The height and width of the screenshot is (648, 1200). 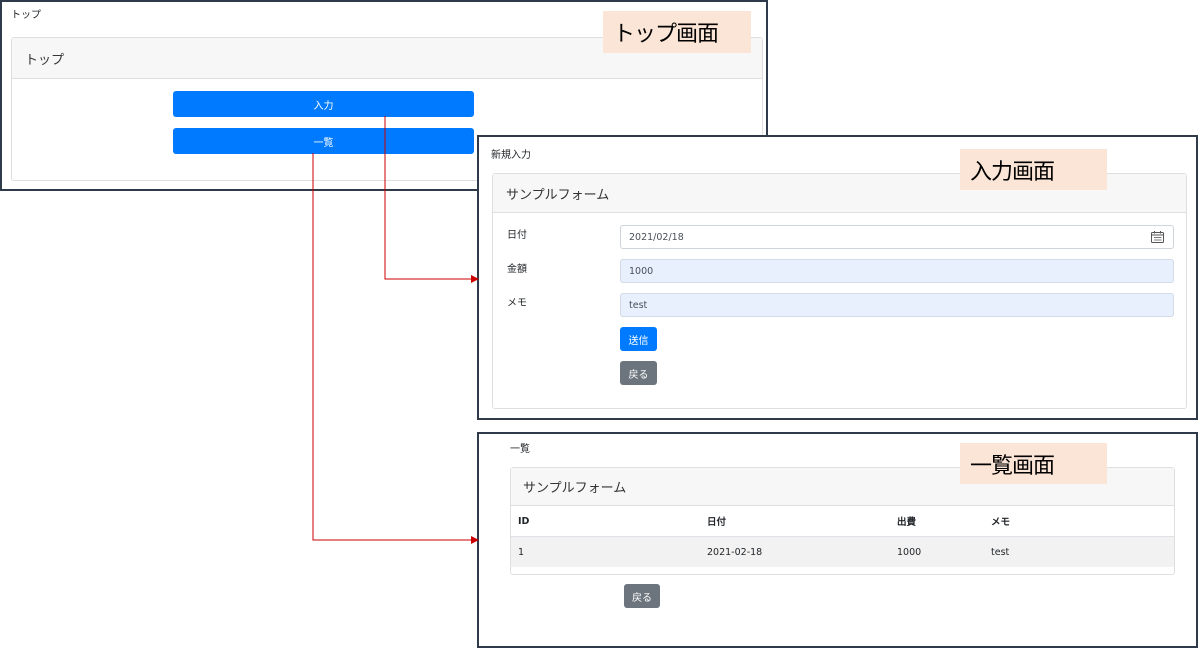 What do you see at coordinates (431, 199) in the screenshot?
I see `input-flow-arrow` at bounding box center [431, 199].